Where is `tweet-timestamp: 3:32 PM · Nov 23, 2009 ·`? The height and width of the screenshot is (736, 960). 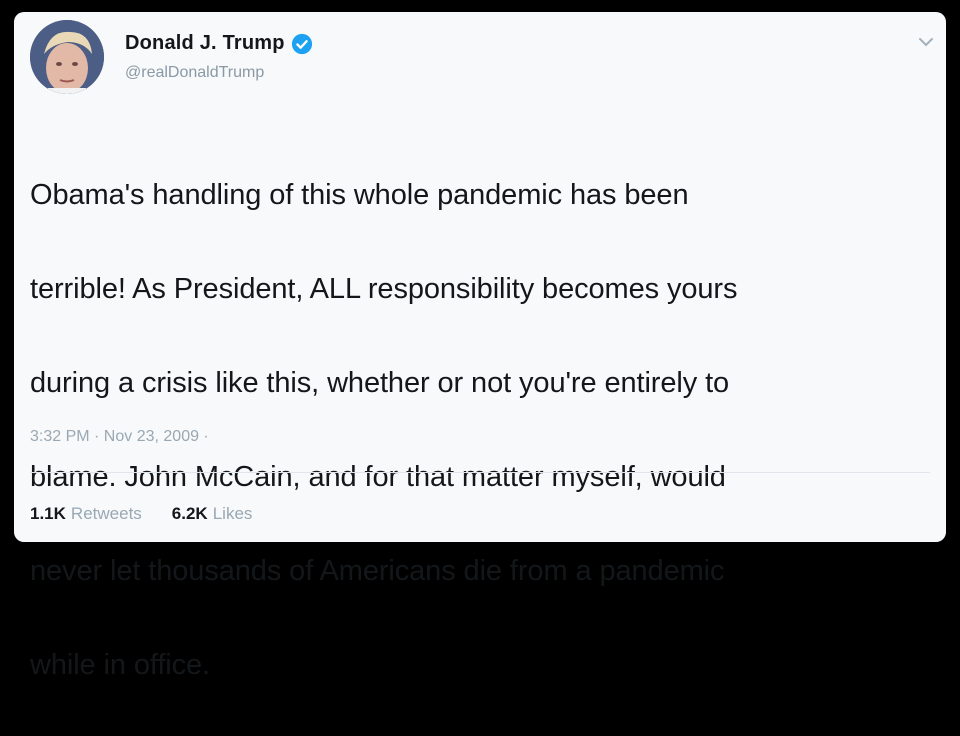
tweet-timestamp: 3:32 PM · Nov 23, 2009 · is located at coordinates (119, 437).